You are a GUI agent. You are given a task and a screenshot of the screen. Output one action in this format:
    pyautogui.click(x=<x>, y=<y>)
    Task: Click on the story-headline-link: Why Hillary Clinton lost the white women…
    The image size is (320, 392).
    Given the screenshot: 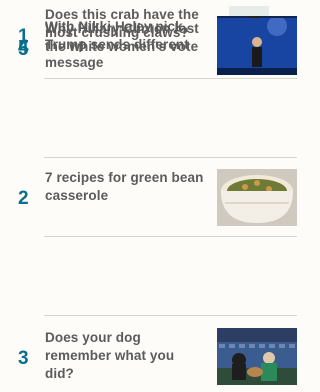 What is the action you would take?
    pyautogui.click(x=125, y=38)
    